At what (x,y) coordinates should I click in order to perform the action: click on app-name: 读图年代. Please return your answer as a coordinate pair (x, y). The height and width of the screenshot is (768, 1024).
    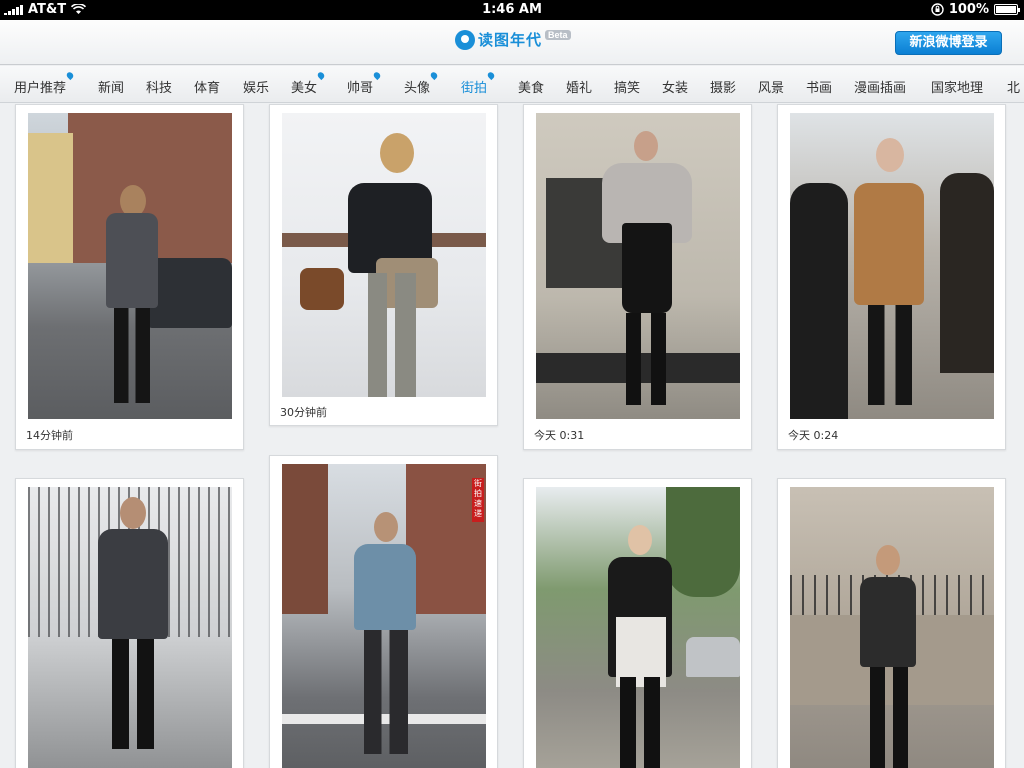
    Looking at the image, I should click on (510, 40).